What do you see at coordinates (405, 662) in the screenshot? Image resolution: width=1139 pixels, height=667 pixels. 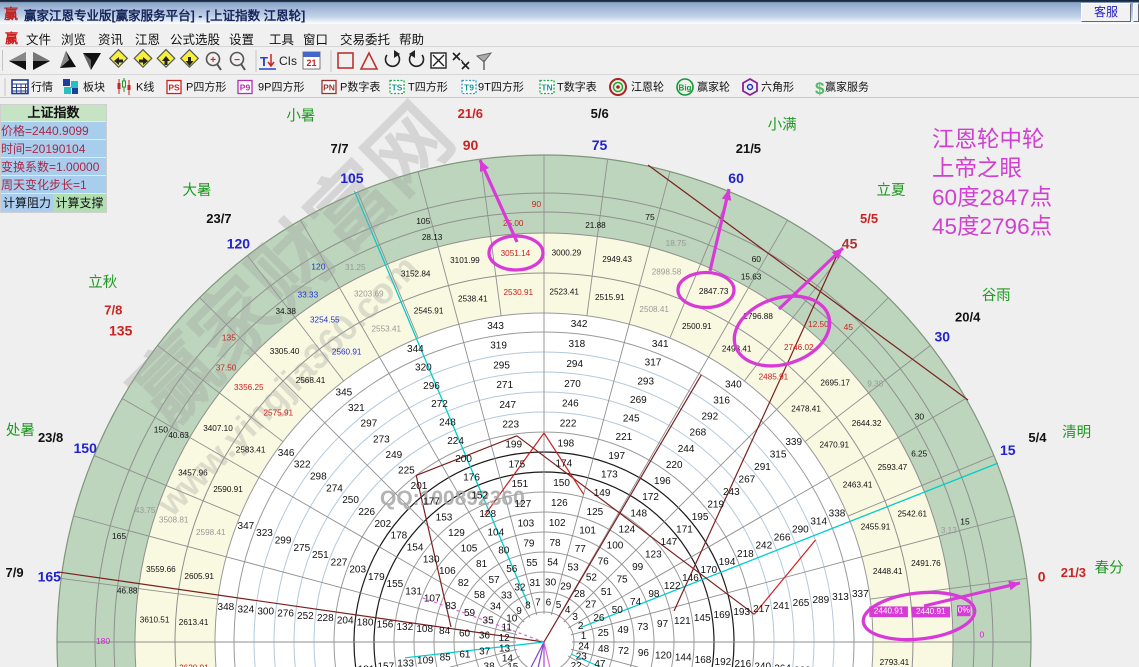 I see `svg-text: 133` at bounding box center [405, 662].